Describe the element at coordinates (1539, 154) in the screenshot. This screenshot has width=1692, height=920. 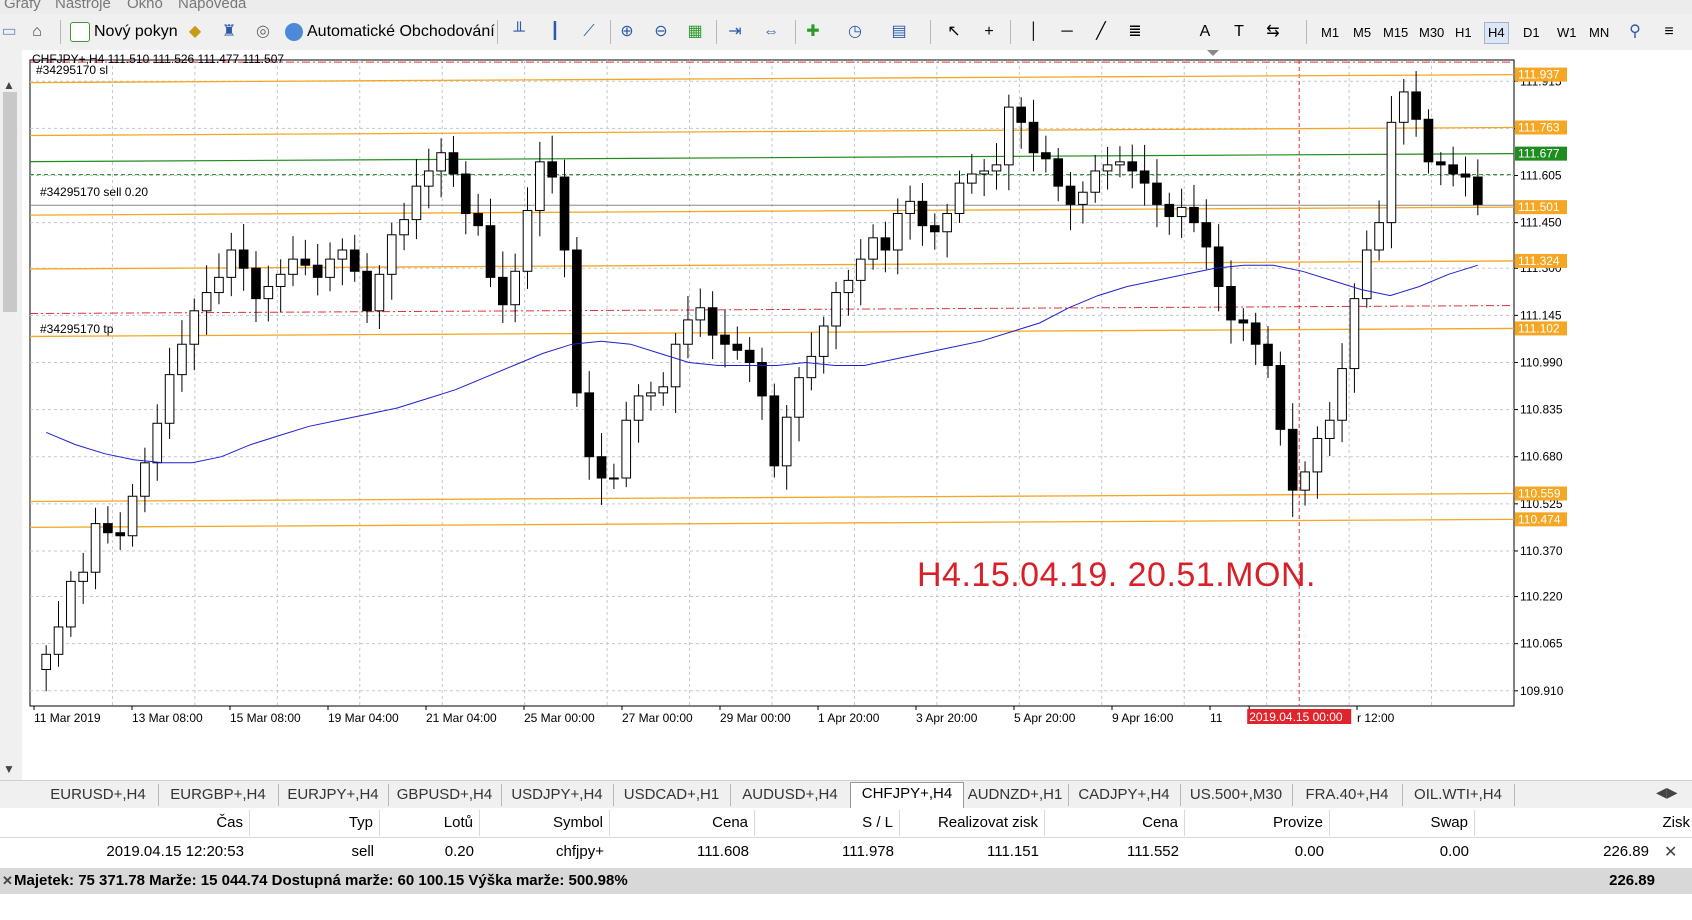
I see `price-label: 111.677` at that location.